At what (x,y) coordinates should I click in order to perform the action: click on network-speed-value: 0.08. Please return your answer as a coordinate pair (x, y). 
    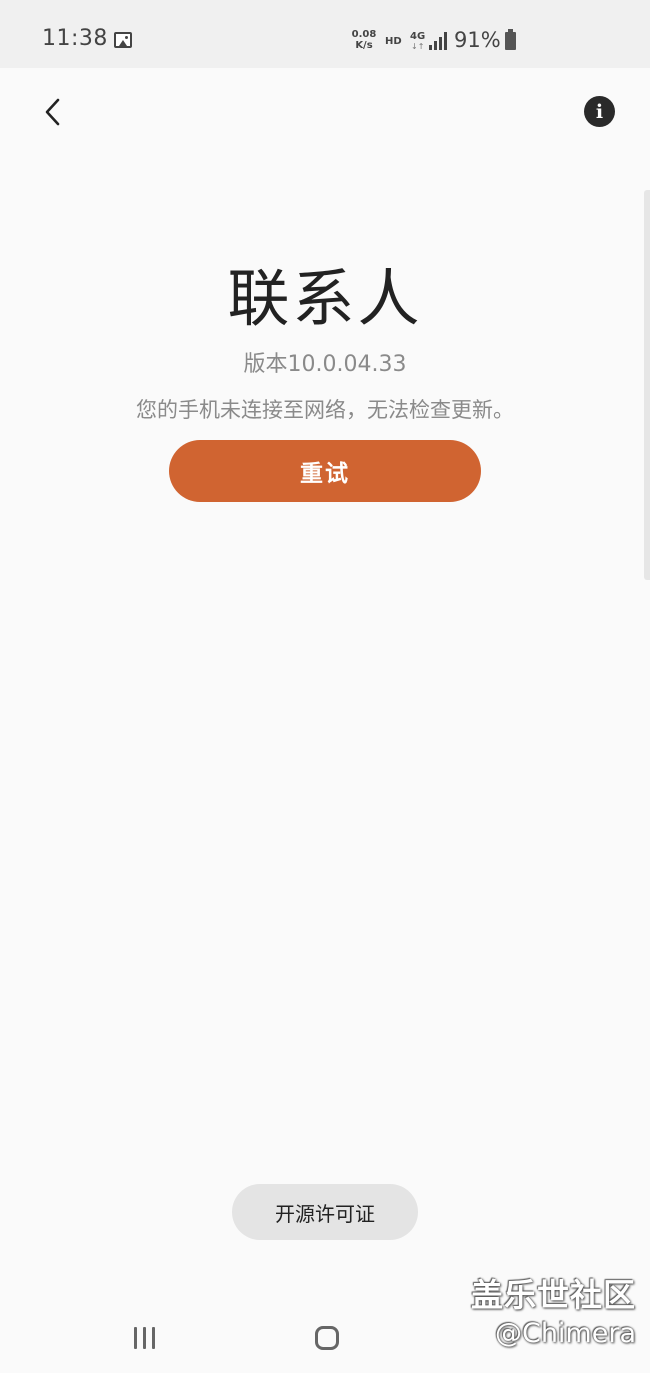
    Looking at the image, I should click on (364, 34).